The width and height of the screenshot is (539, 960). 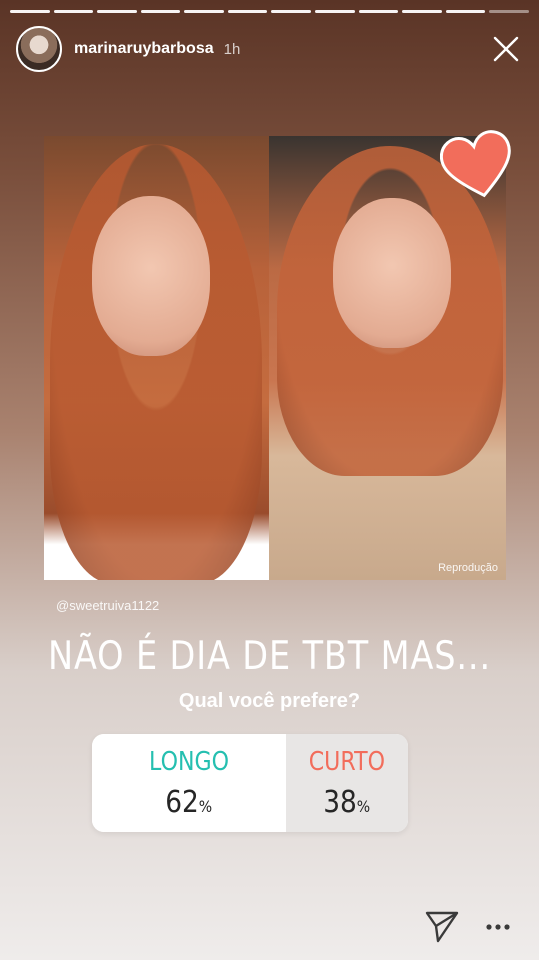 I want to click on more-icon, so click(x=498, y=927).